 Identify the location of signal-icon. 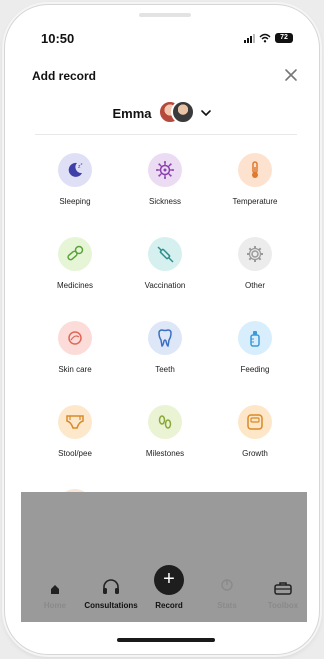
(249, 38).